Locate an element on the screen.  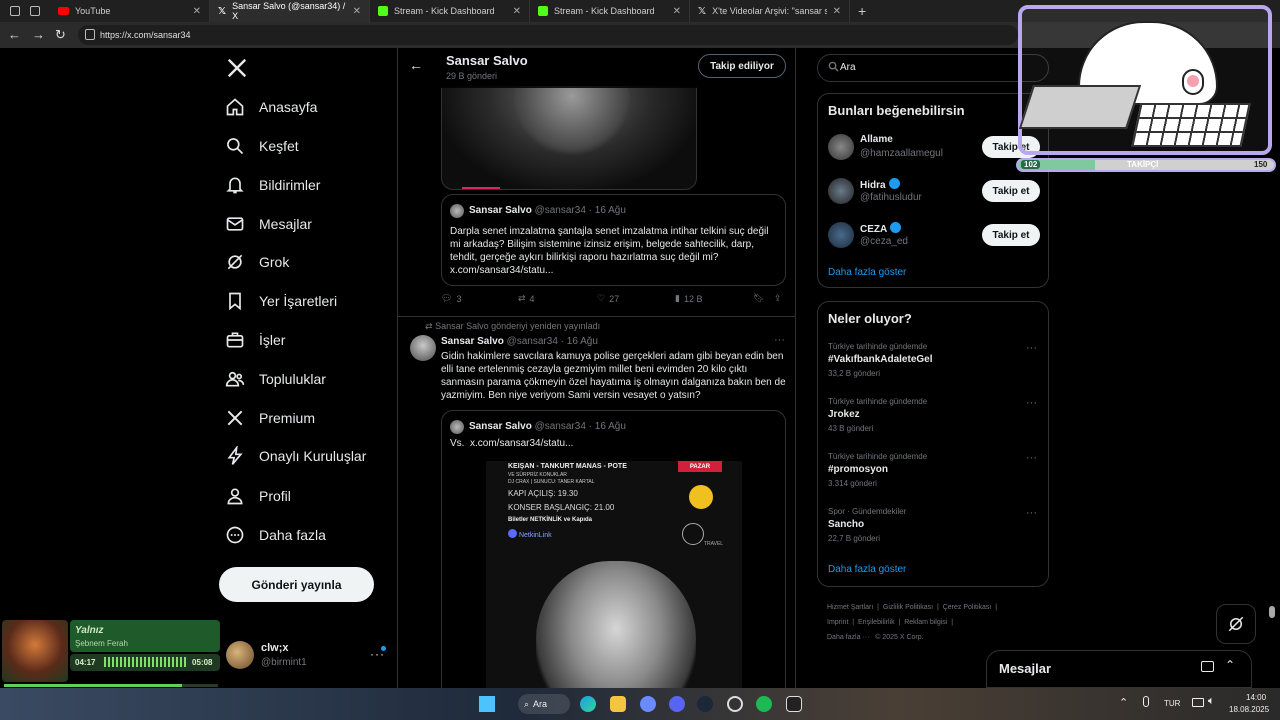
edge-icon is located at coordinates (588, 704).